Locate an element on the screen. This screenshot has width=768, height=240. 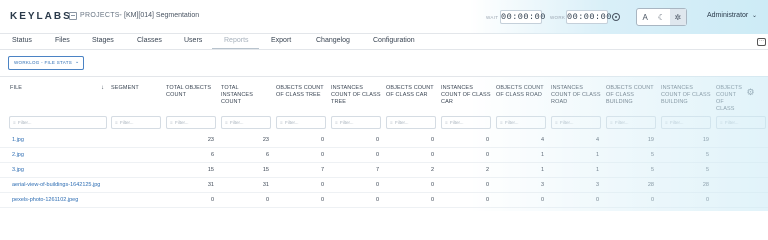
cell-total-instances: 0 is located at coordinates (267, 200).